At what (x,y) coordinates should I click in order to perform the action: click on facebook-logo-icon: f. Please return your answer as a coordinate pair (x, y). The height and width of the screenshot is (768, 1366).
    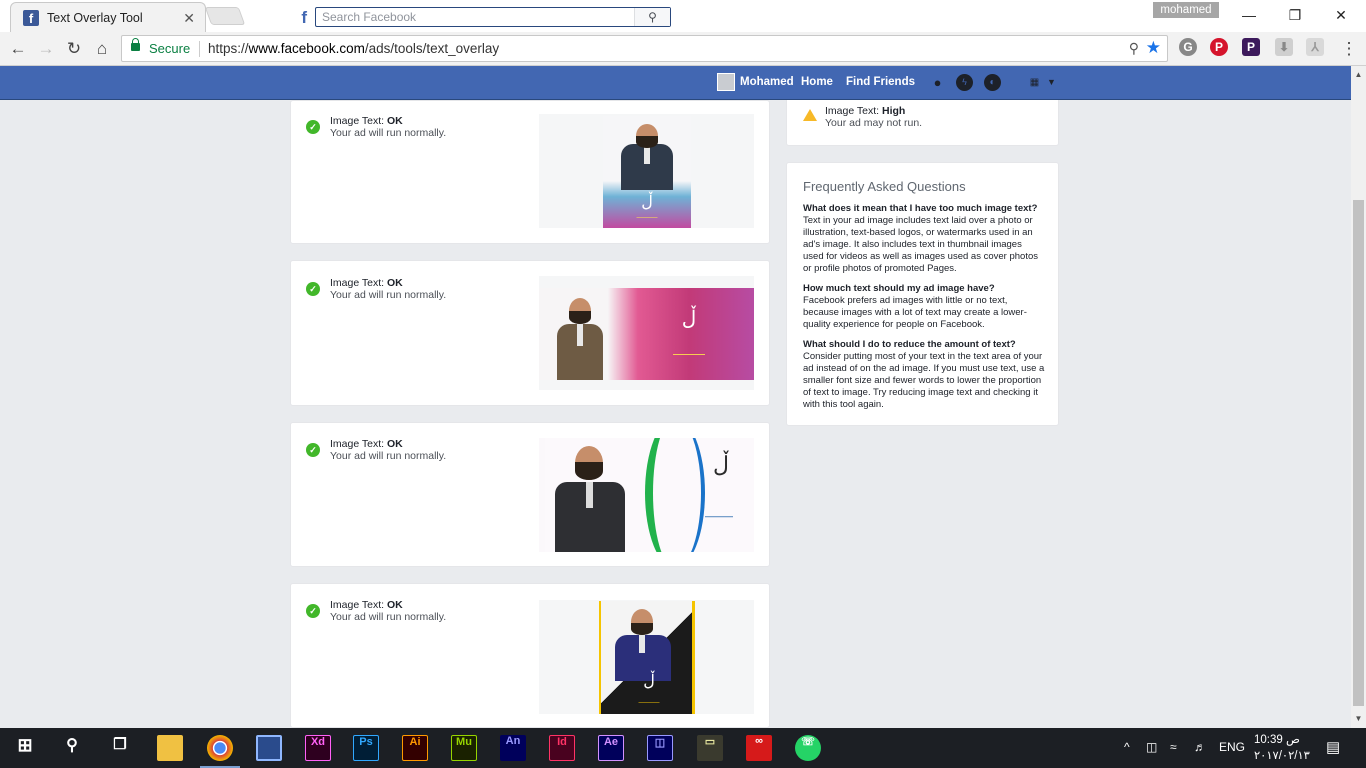
    Looking at the image, I should click on (300, 16).